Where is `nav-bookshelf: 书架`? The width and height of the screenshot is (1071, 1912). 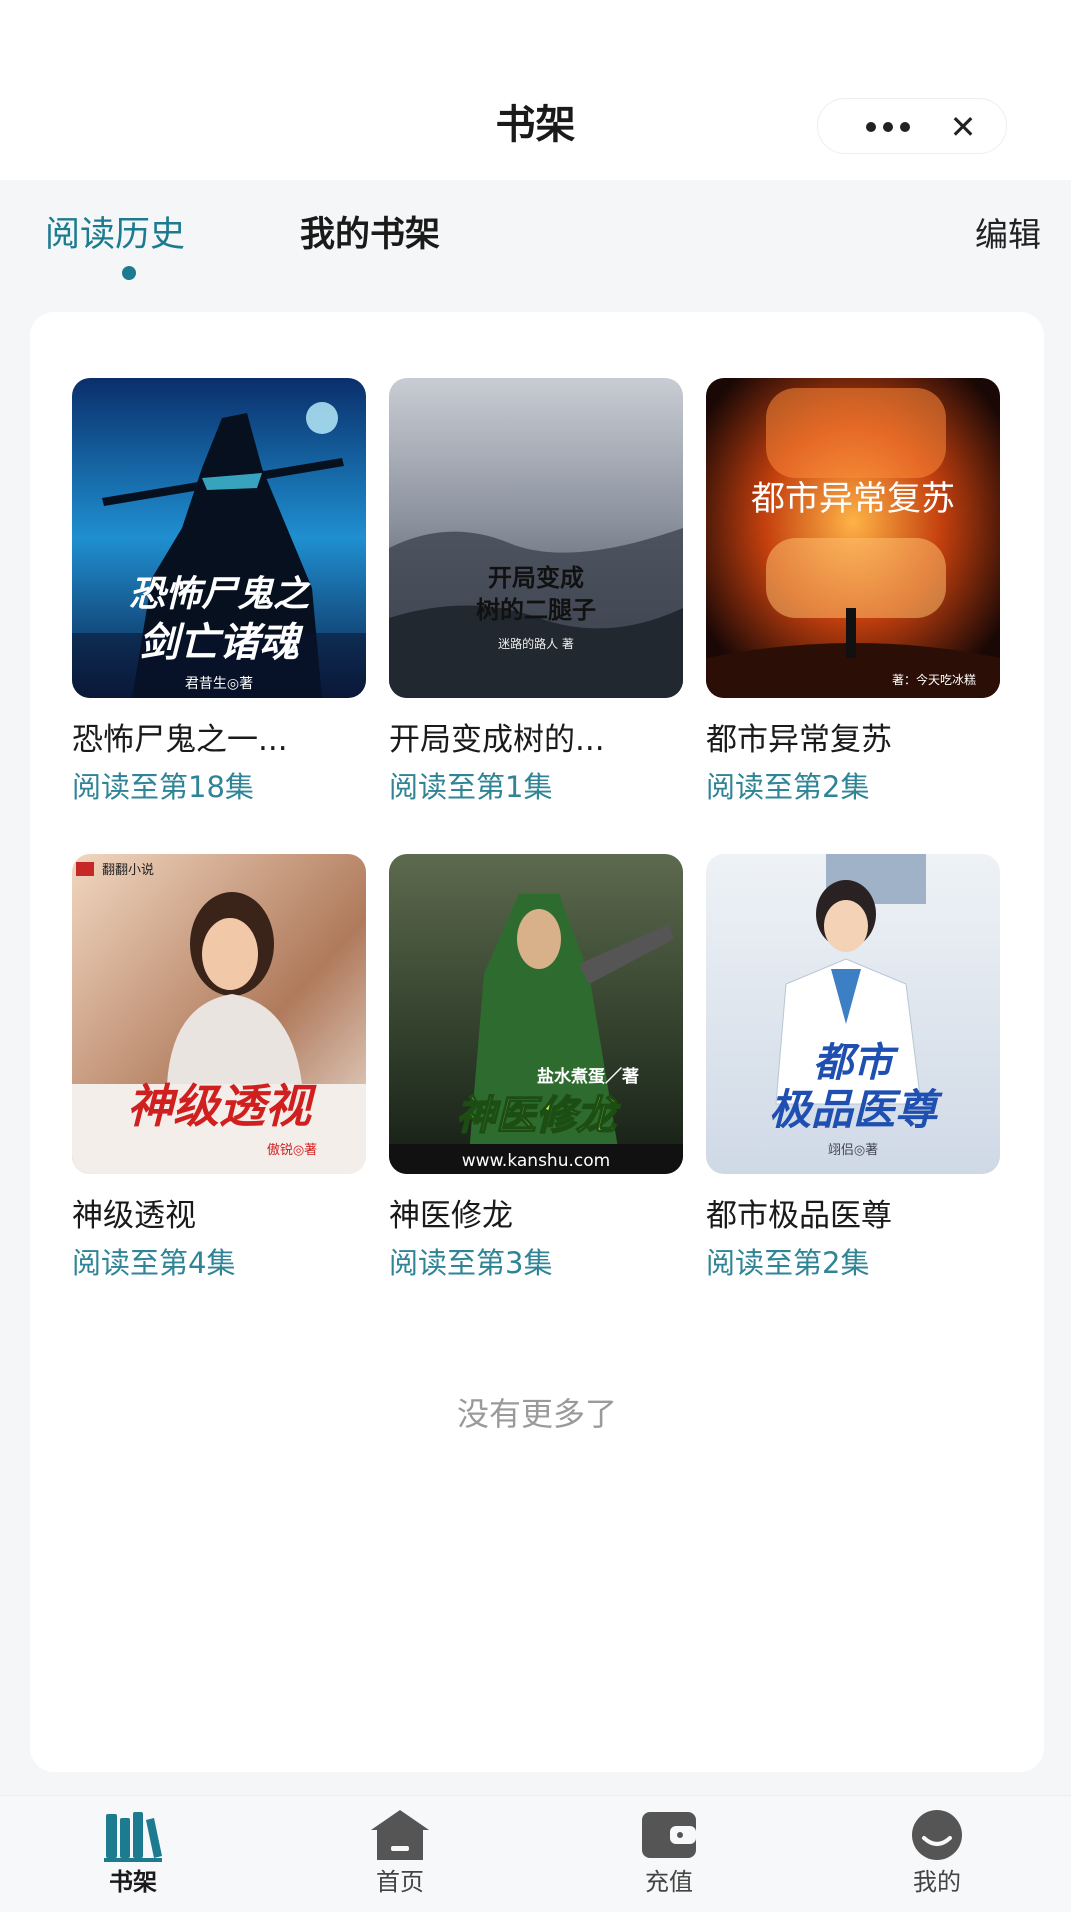 nav-bookshelf: 书架 is located at coordinates (133, 1853).